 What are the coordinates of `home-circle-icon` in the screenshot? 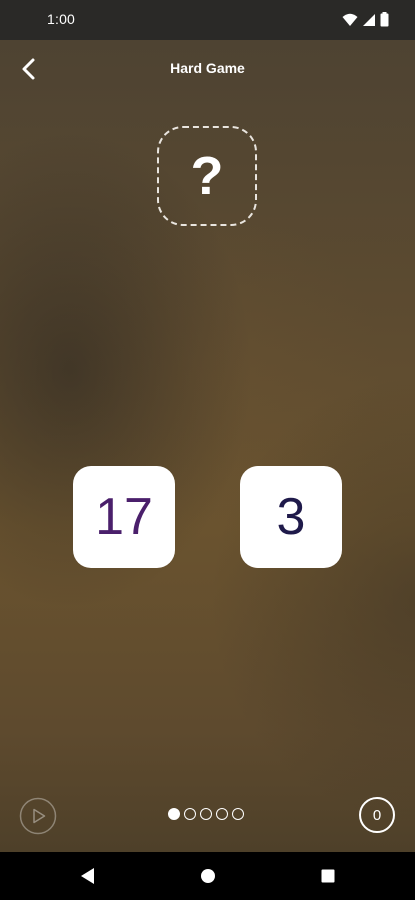 It's located at (208, 876).